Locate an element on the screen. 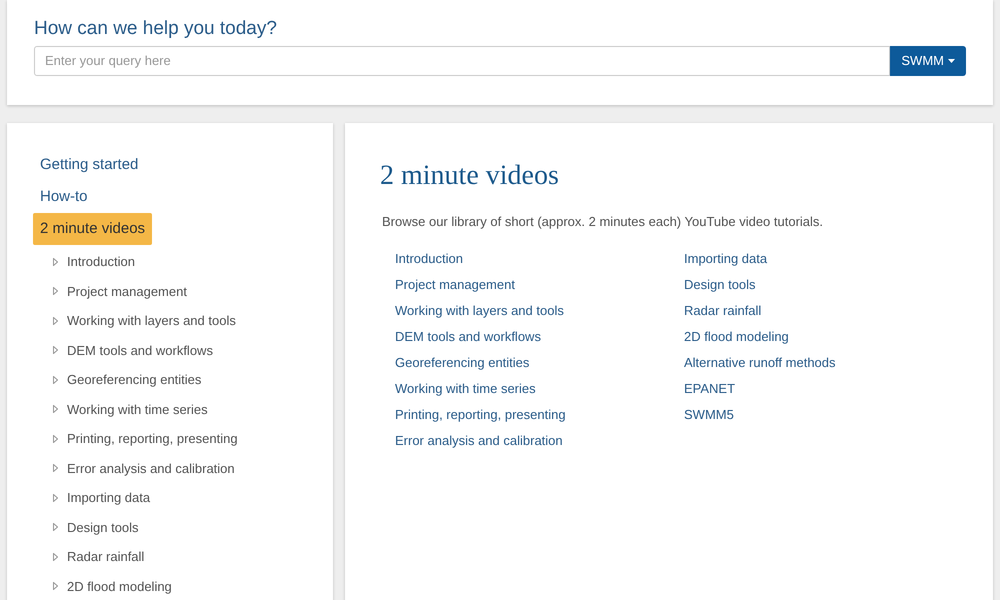  sidebar-link: Getting started is located at coordinates (89, 165).